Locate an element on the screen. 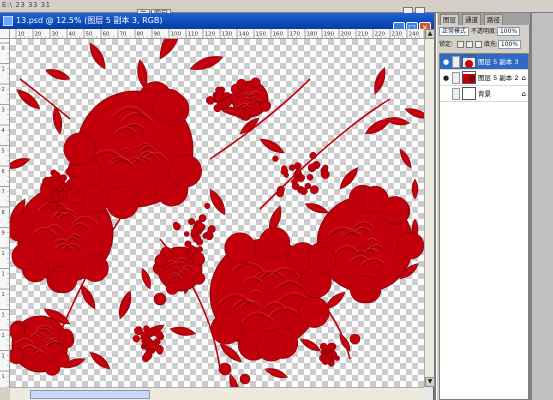 The width and height of the screenshot is (553, 400). lock-label: 锁定: is located at coordinates (446, 44).